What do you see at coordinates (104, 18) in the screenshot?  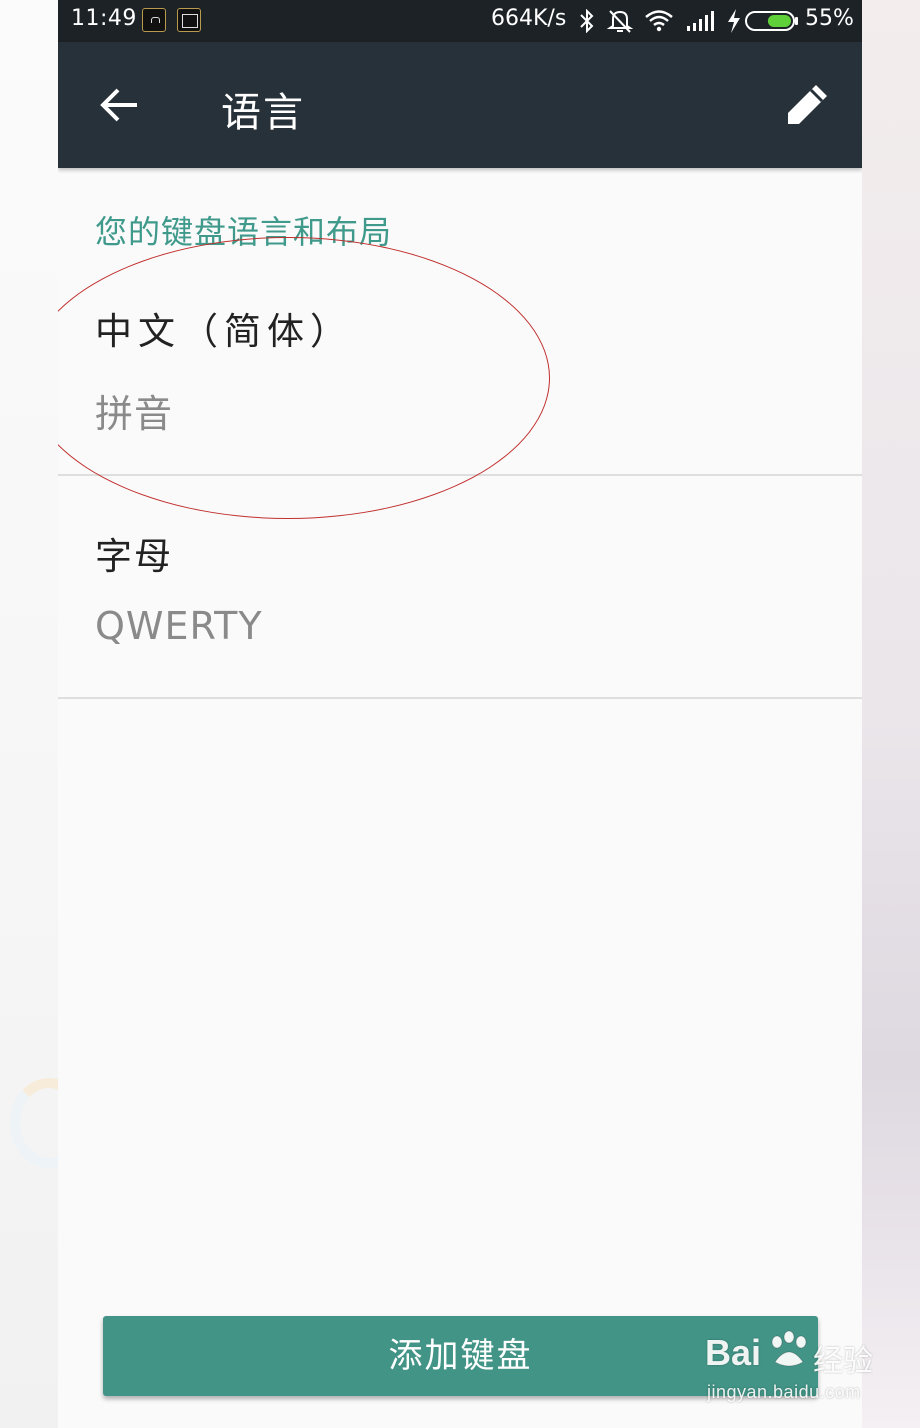 I see `status-time: 11:49` at bounding box center [104, 18].